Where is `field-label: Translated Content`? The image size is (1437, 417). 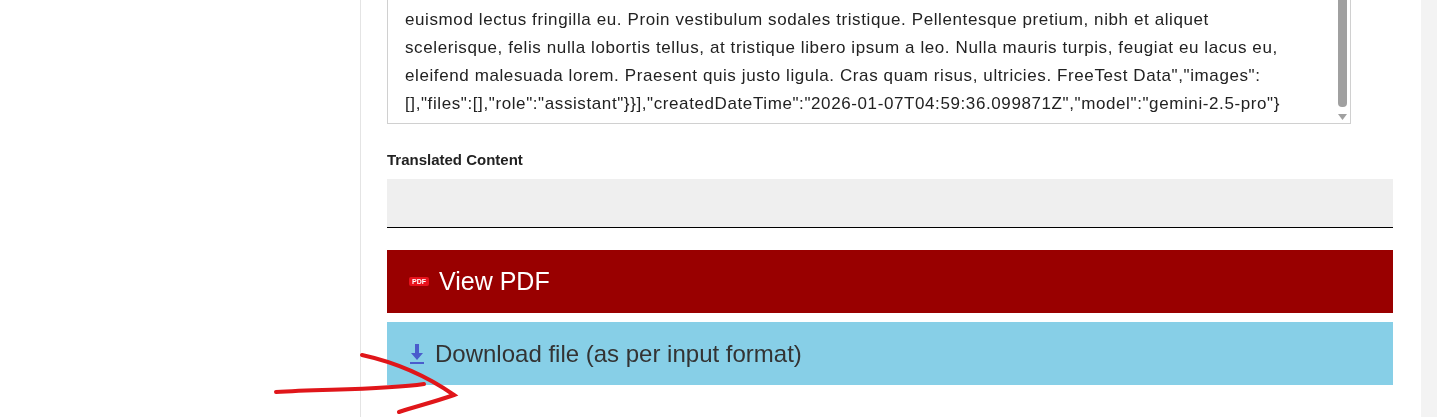 field-label: Translated Content is located at coordinates (455, 160).